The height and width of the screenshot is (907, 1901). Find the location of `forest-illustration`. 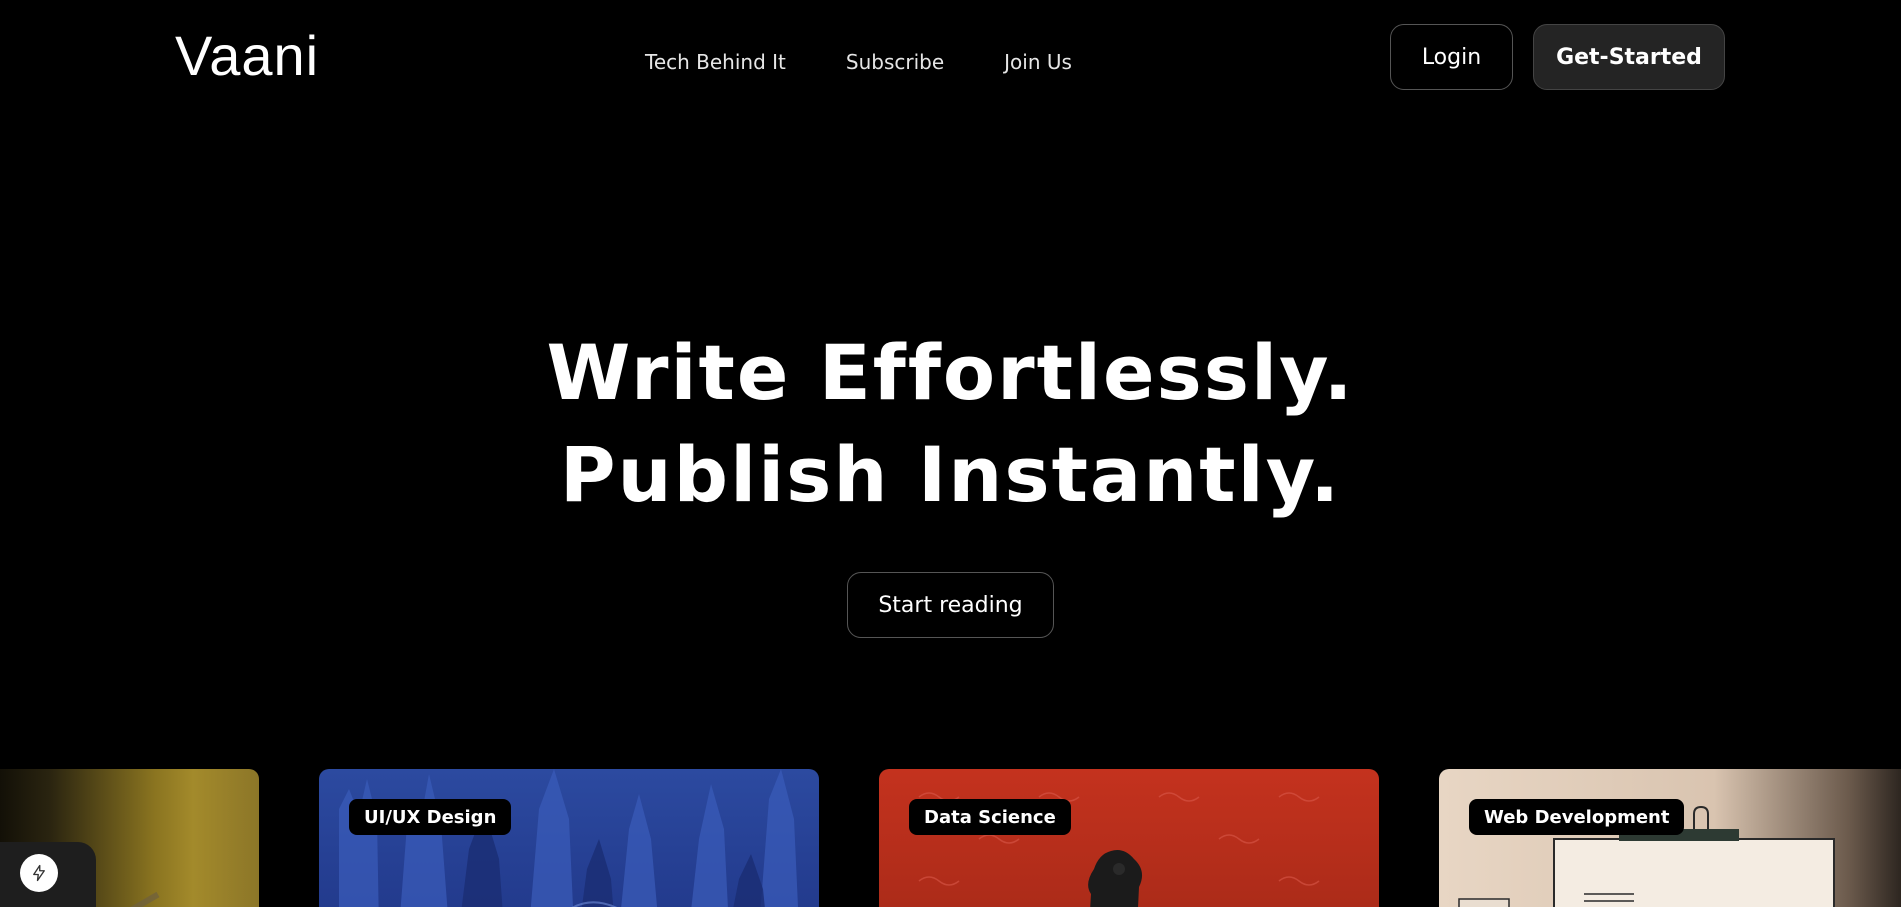

forest-illustration is located at coordinates (568, 838).